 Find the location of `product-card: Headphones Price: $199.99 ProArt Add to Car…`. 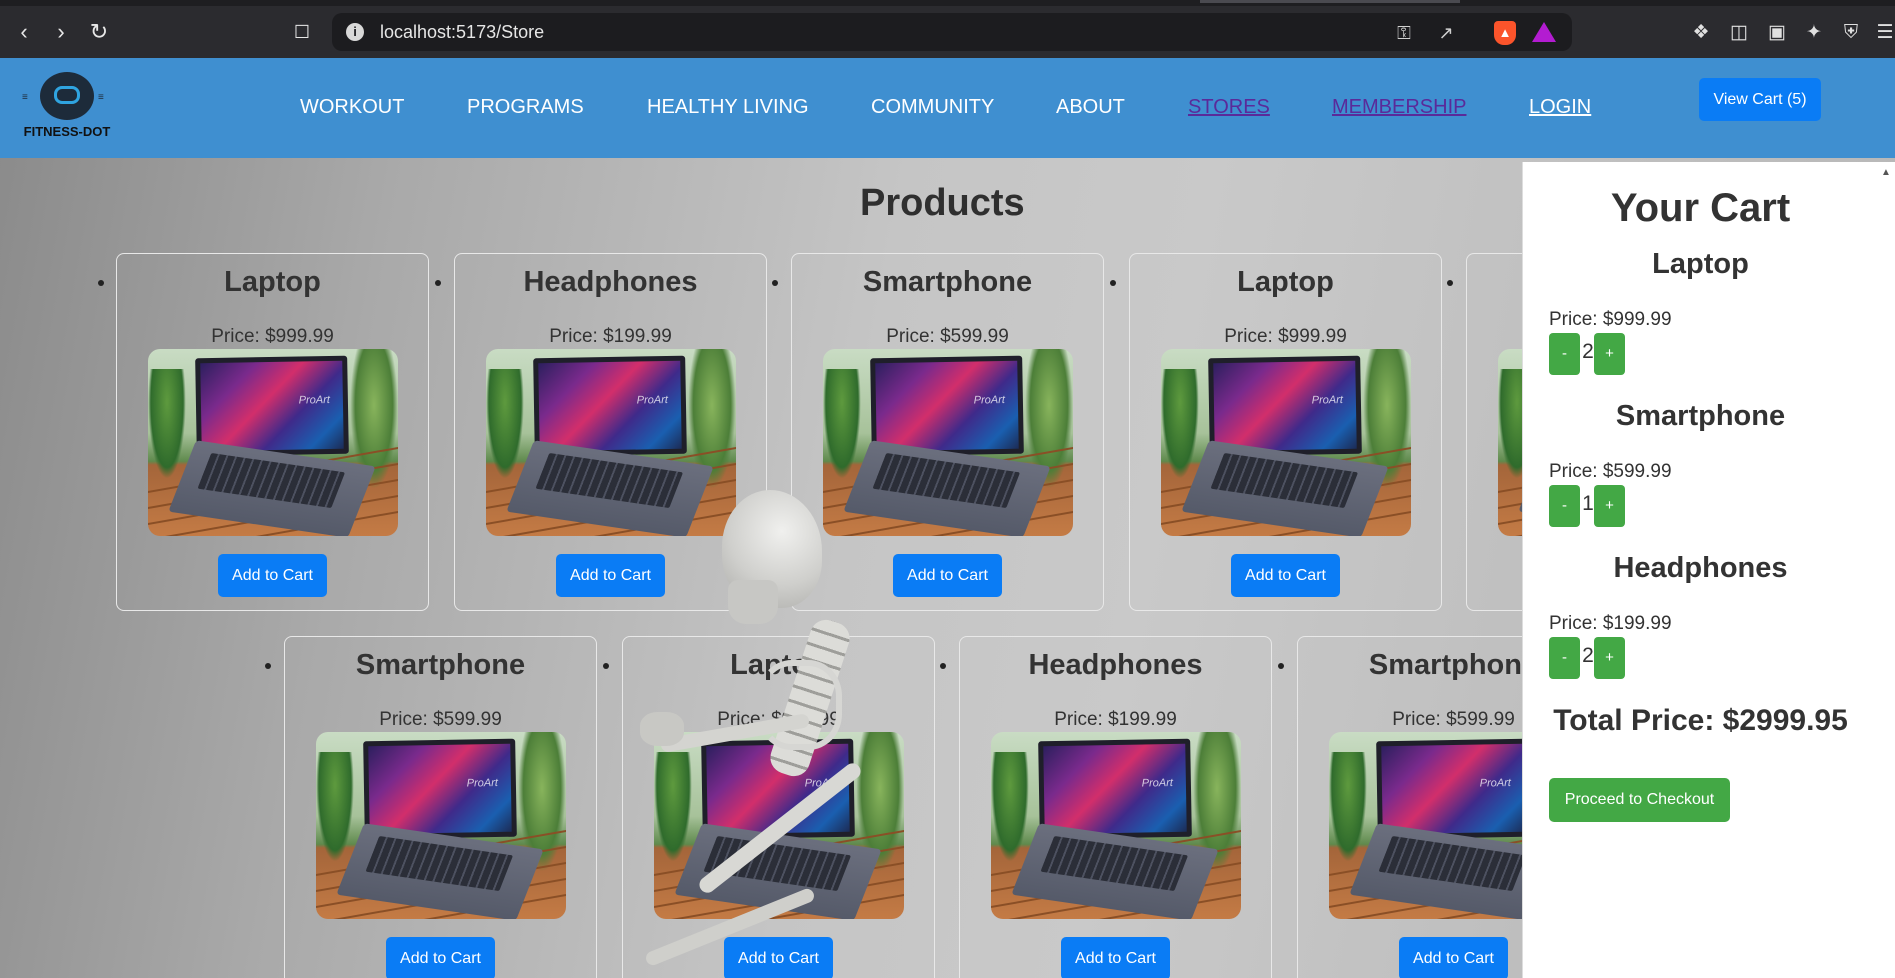

product-card: Headphones Price: $199.99 ProArt Add to Car… is located at coordinates (1115, 807).